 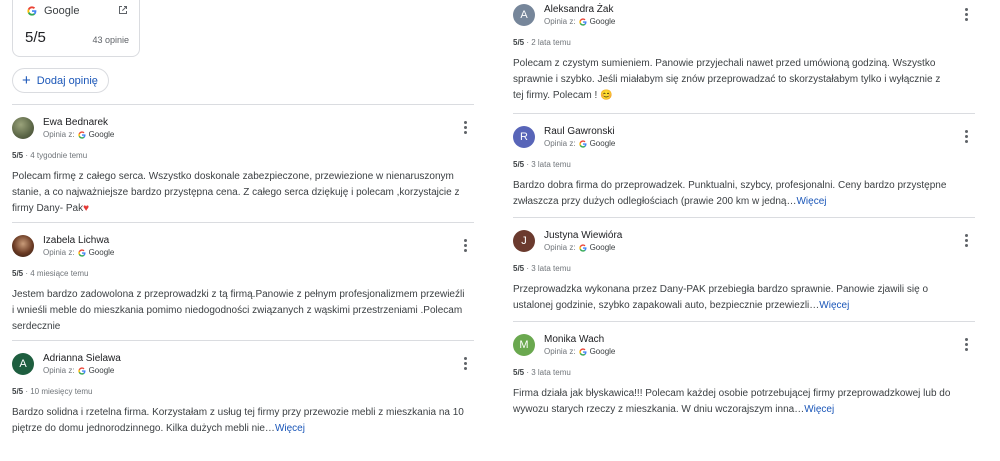 I want to click on review-rating-row: 5/5 · 4 miesiące temu, so click(x=50, y=273).